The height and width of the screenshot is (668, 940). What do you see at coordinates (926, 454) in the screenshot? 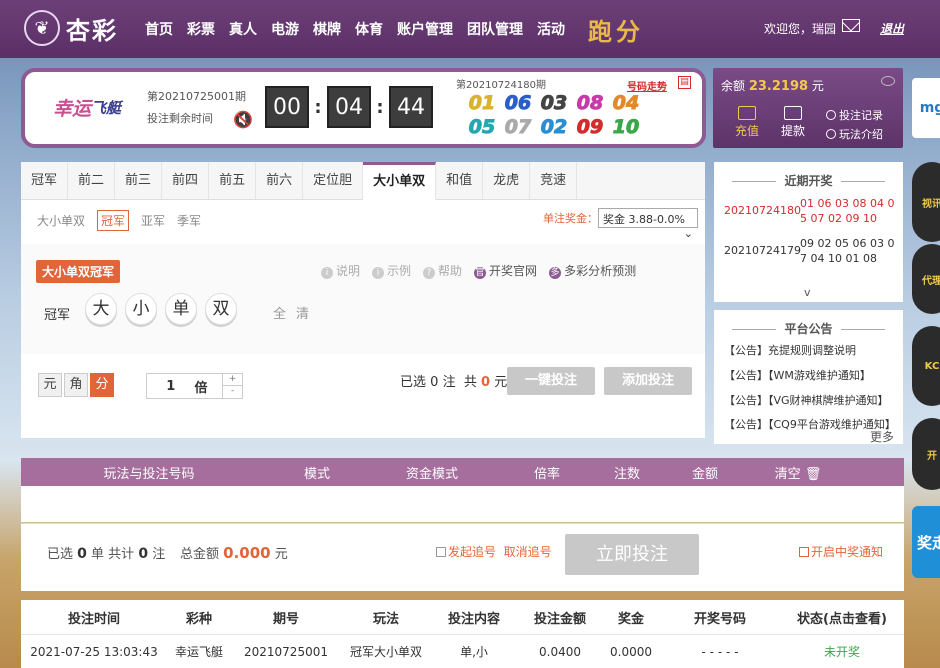
I see `promo-open: 开` at bounding box center [926, 454].